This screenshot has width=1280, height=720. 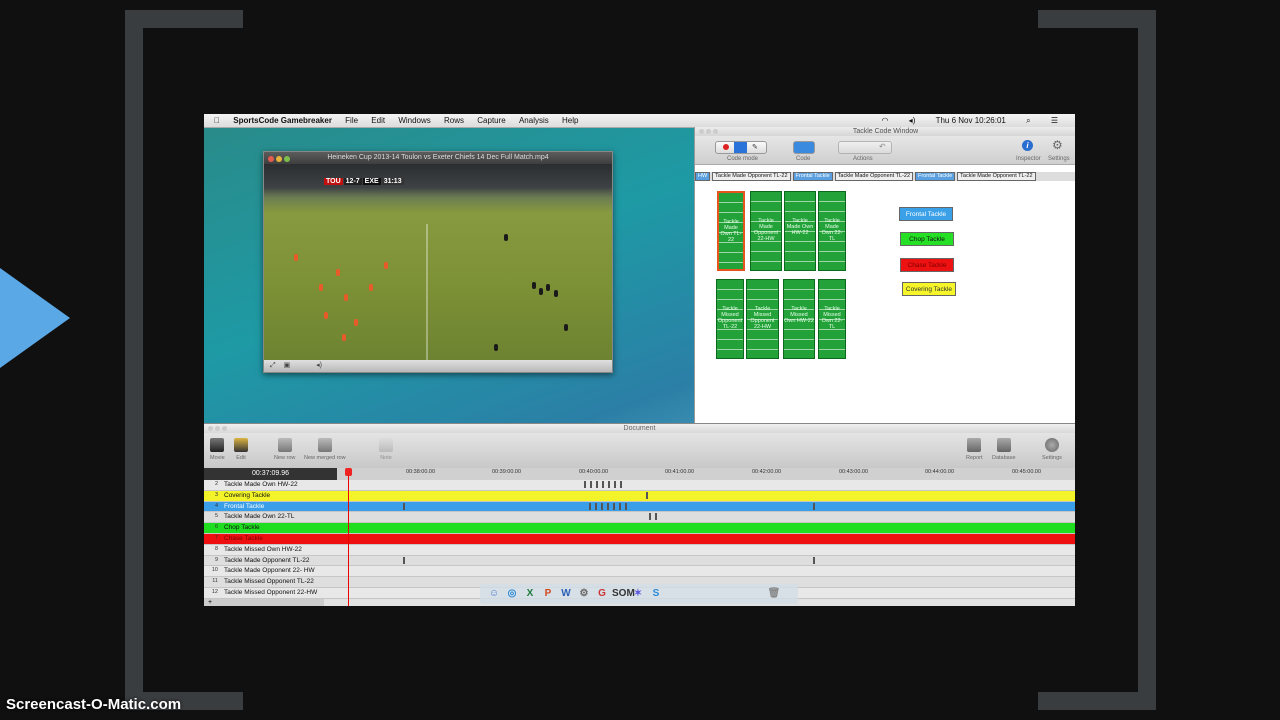 I want to click on code-mode-control: ✎, so click(x=741, y=147).